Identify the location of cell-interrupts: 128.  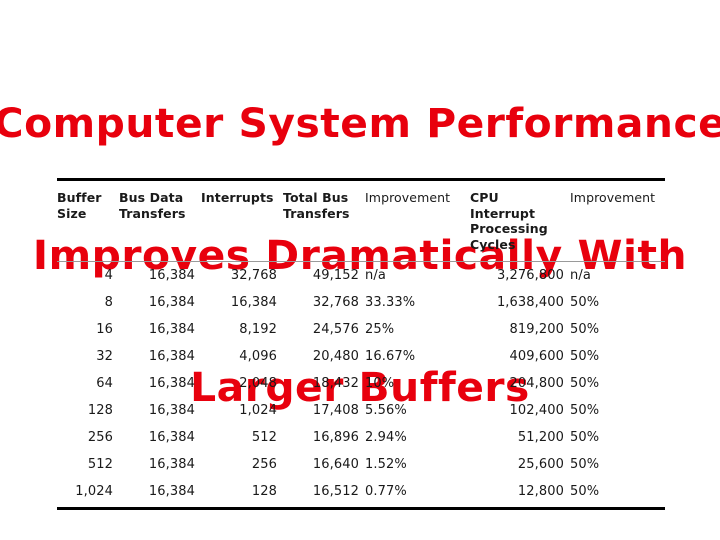
(242, 494).